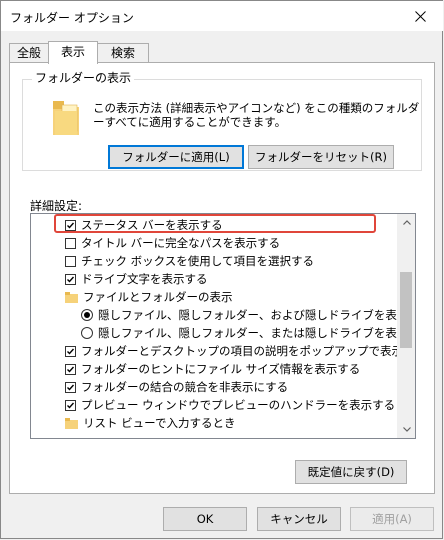  I want to click on list-item: フォルダーとデスクトップの項目の説明をポップアップで表示する, so click(240, 351).